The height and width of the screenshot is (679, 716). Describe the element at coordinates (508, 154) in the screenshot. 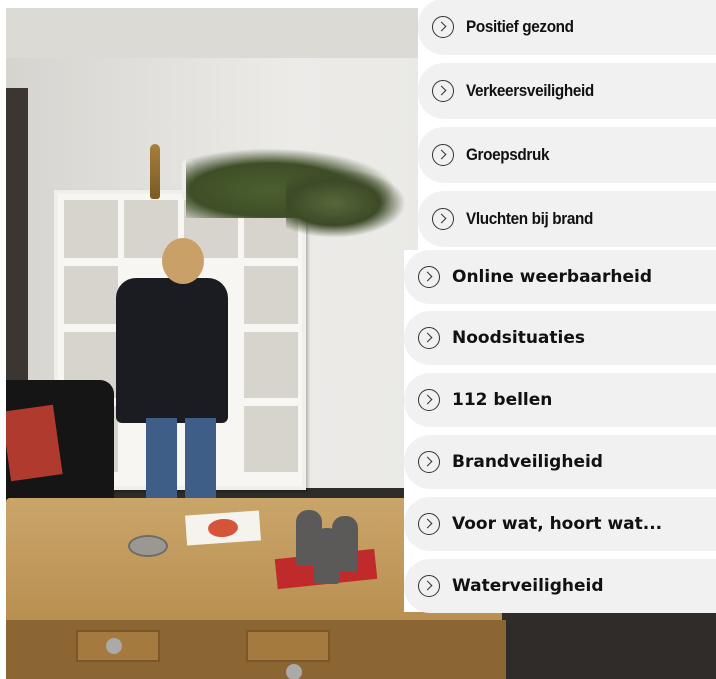

I see `menu-item-label: Groepsdruk` at that location.